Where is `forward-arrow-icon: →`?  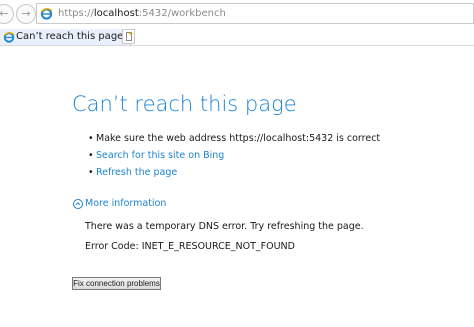
forward-arrow-icon: → is located at coordinates (26, 13).